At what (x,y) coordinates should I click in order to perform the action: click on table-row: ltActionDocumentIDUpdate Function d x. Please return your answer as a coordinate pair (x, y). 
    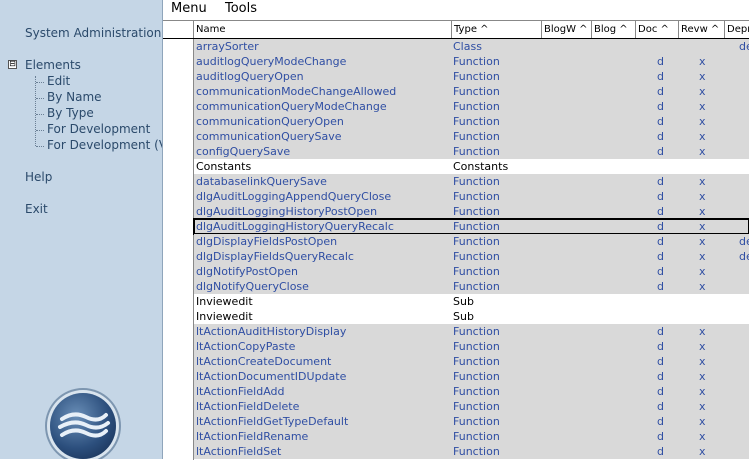
    Looking at the image, I should click on (471, 376).